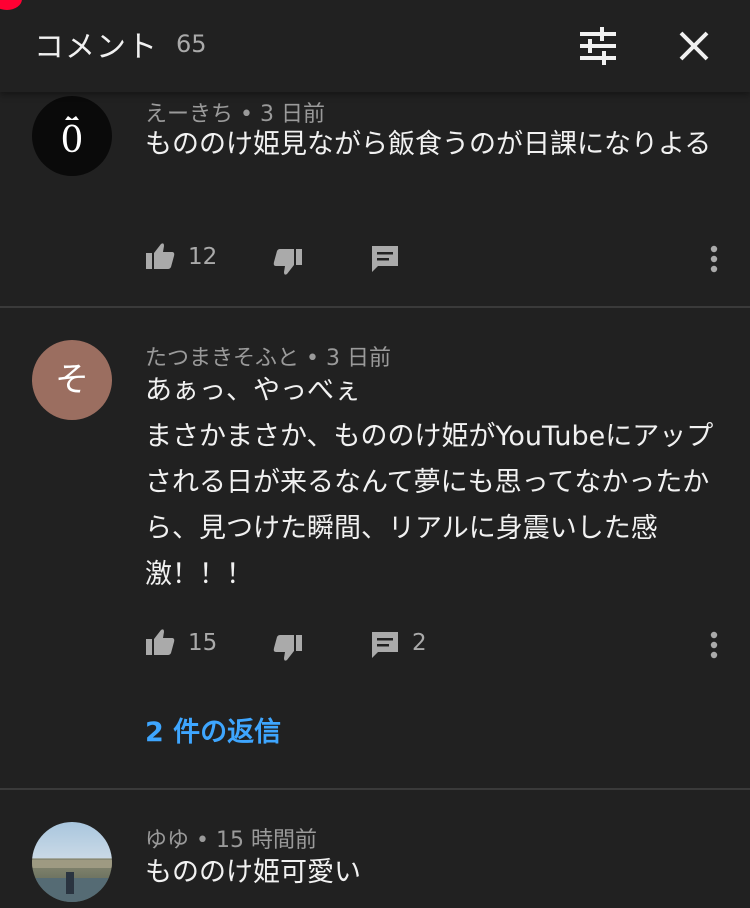  I want to click on avatar, so click(72, 862).